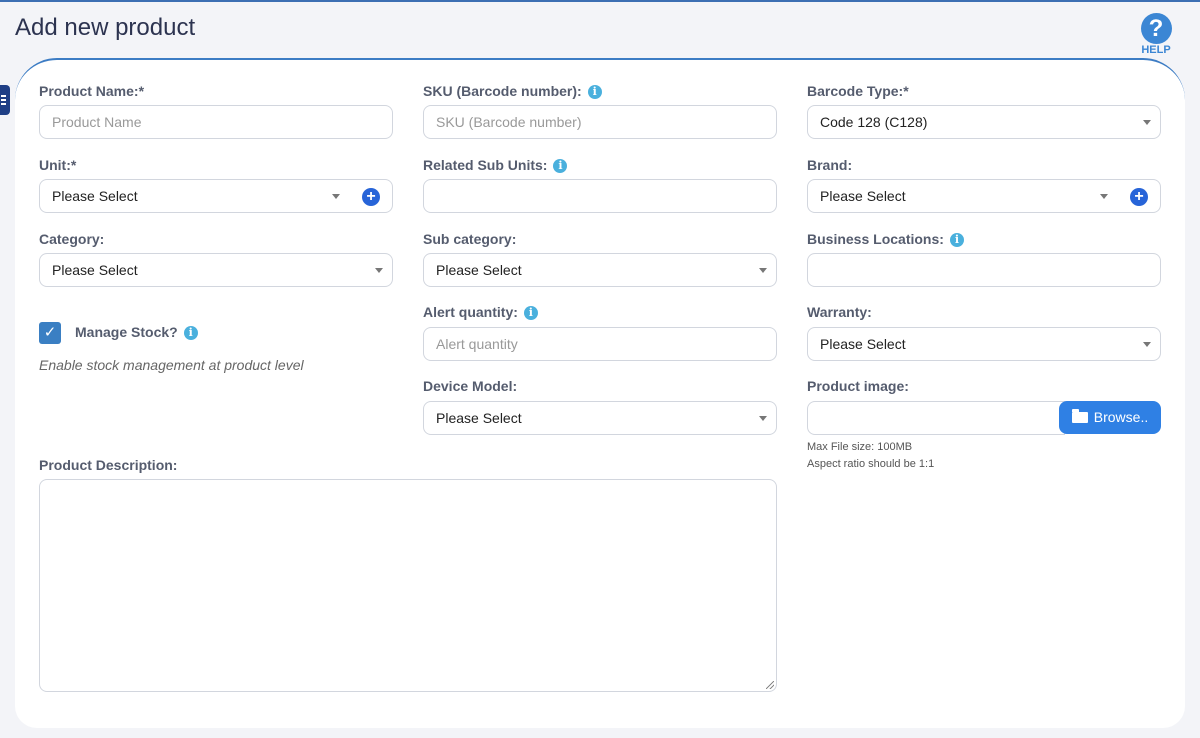 This screenshot has width=1200, height=738. I want to click on manage-stock-checkbox: ✓, so click(50, 333).